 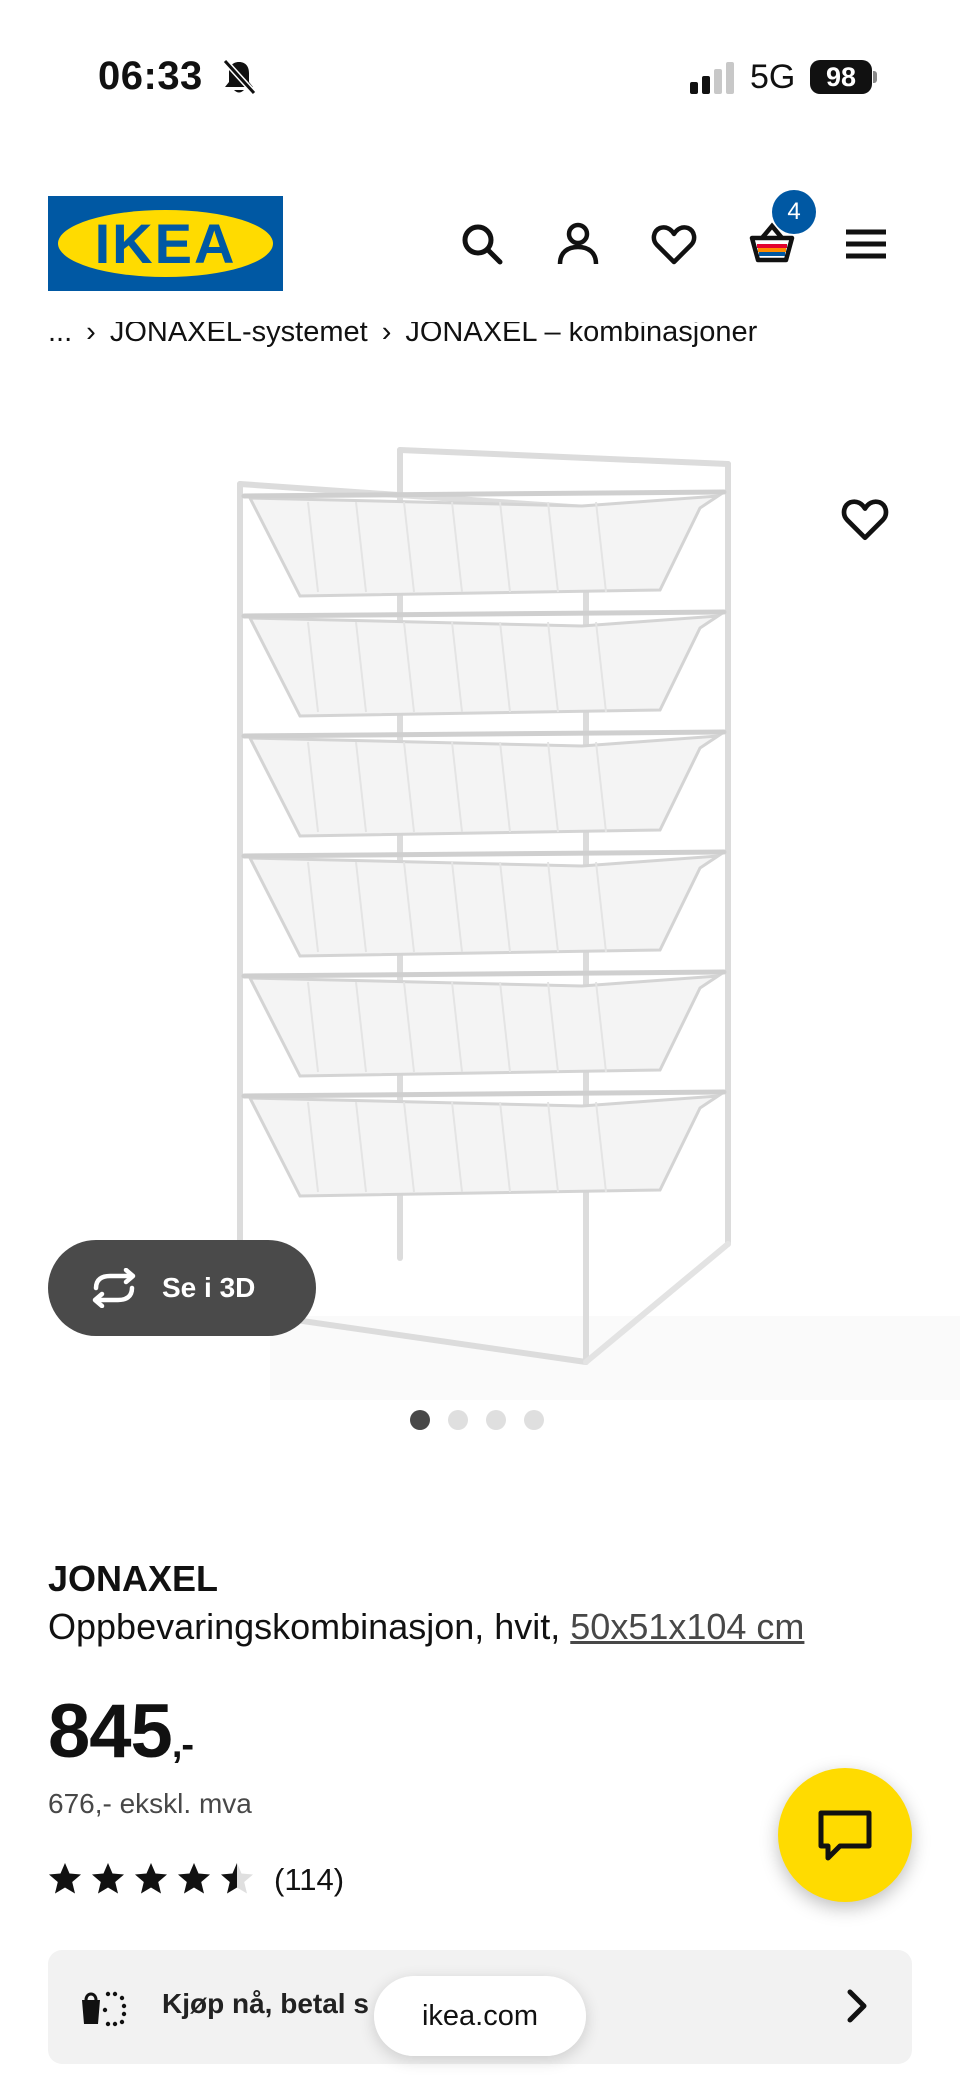 I want to click on product-type: Oppbevaringskombinasjon, hvit,, so click(x=309, y=1626).